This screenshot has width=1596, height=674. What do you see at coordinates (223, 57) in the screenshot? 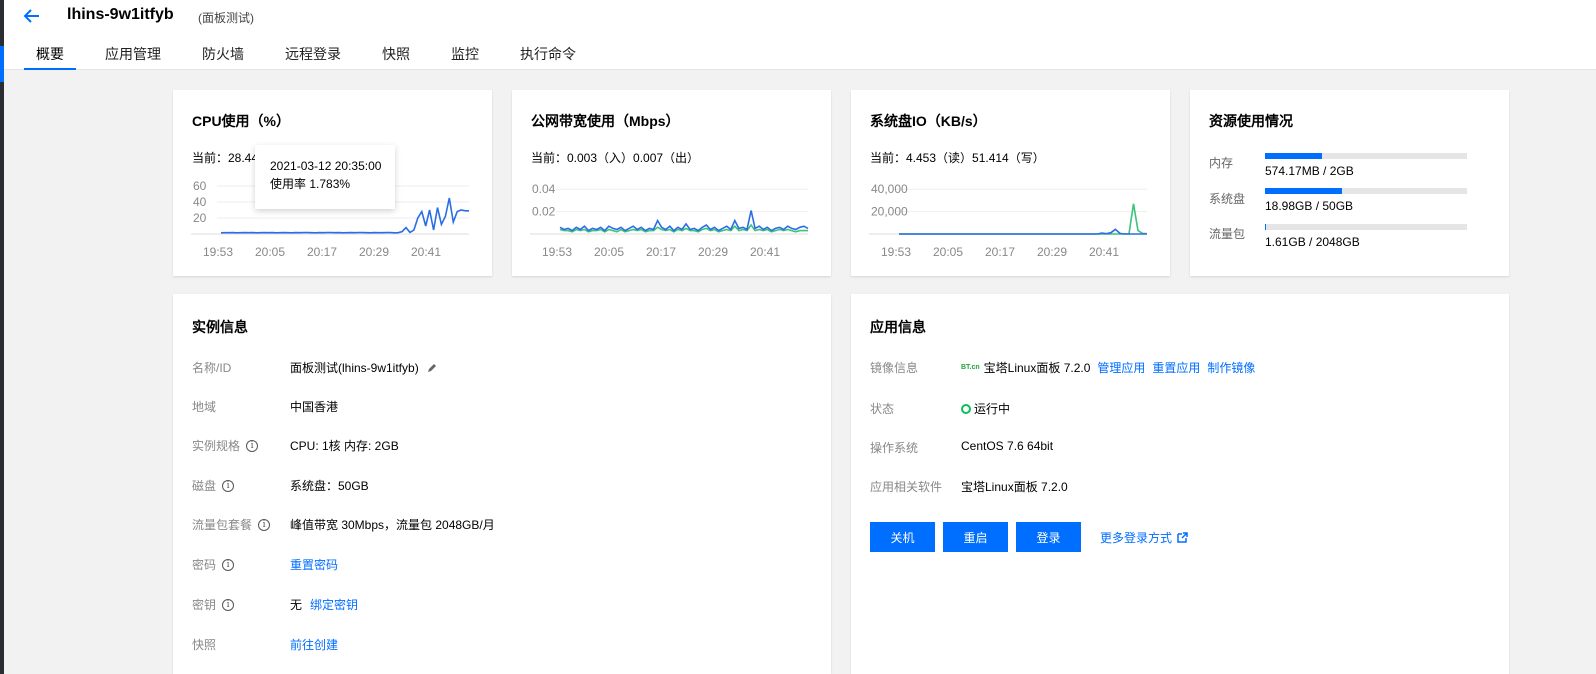
I see `tab-firewall: 防火墙` at bounding box center [223, 57].